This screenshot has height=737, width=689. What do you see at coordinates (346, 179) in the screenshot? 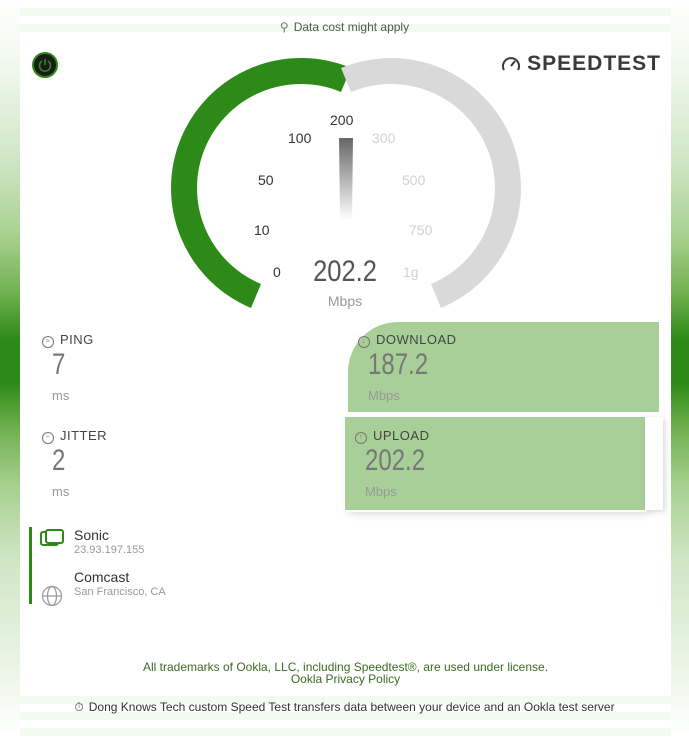
I see `gauge-needle` at bounding box center [346, 179].